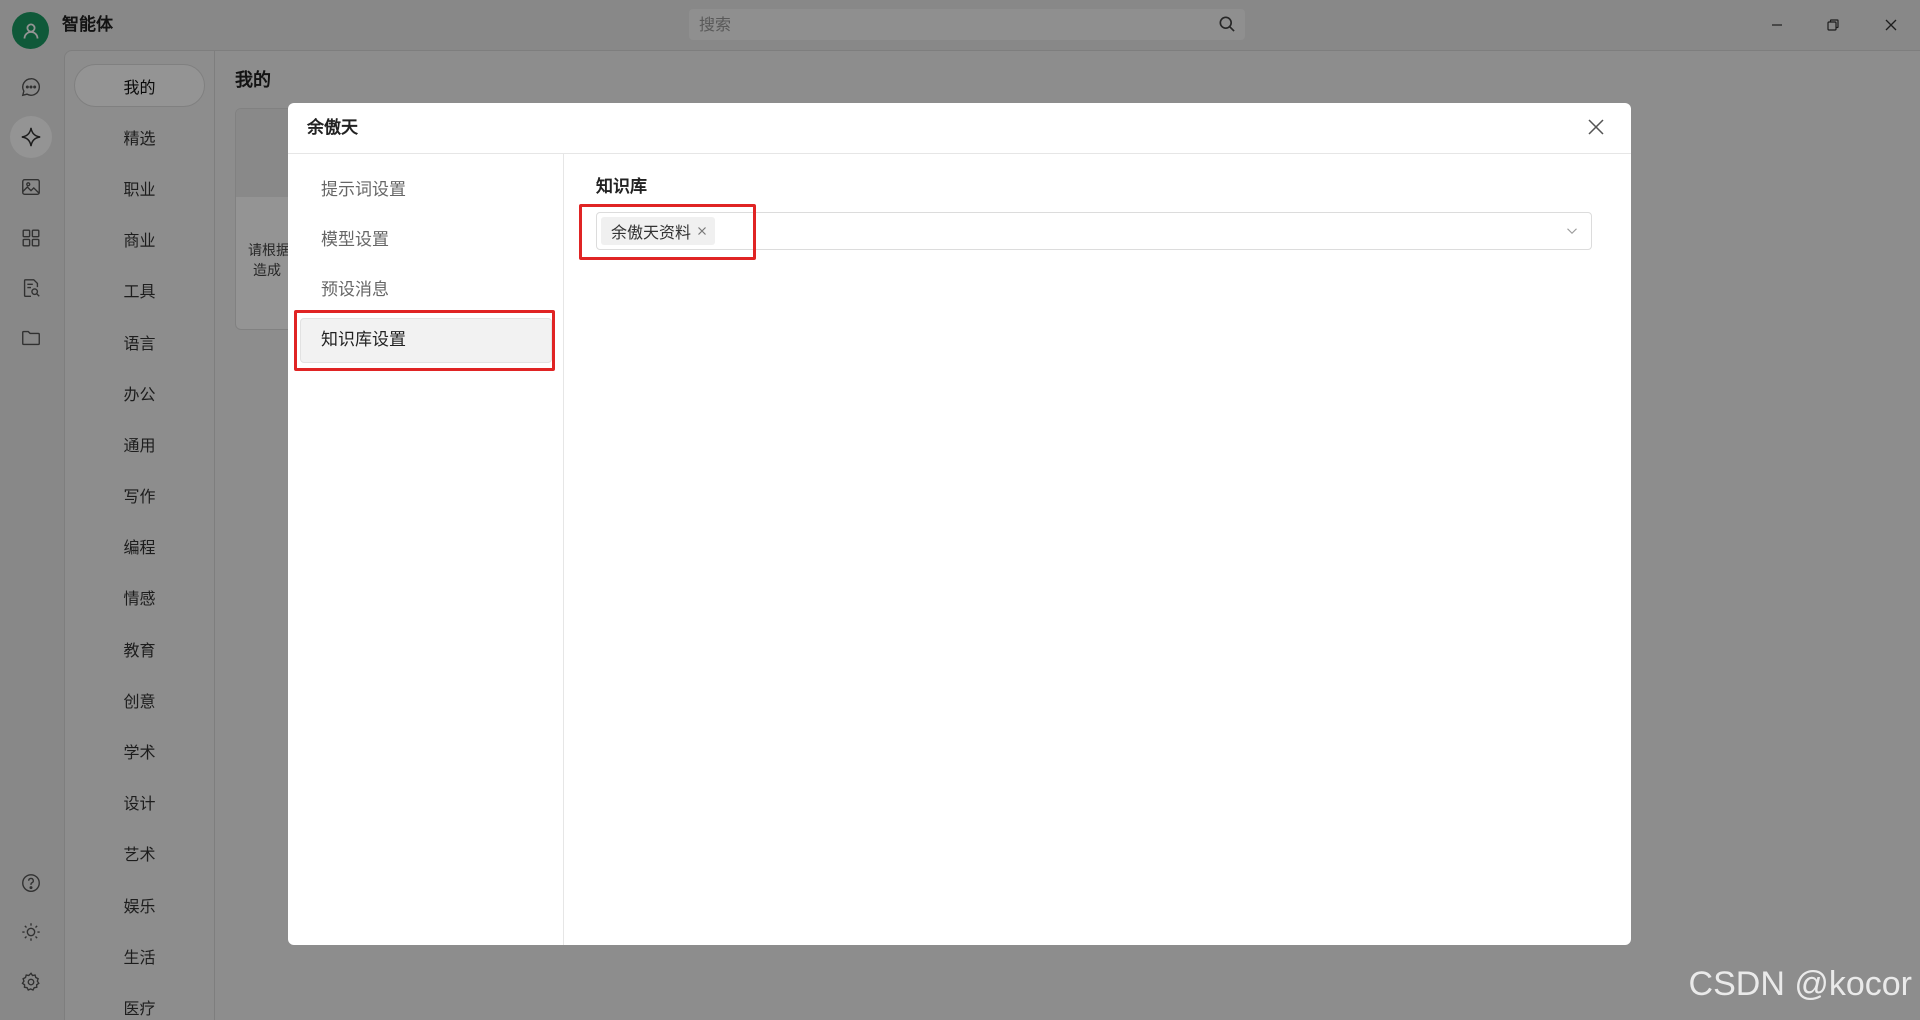 This screenshot has width=1920, height=1020. I want to click on dialog-close-button, so click(1596, 127).